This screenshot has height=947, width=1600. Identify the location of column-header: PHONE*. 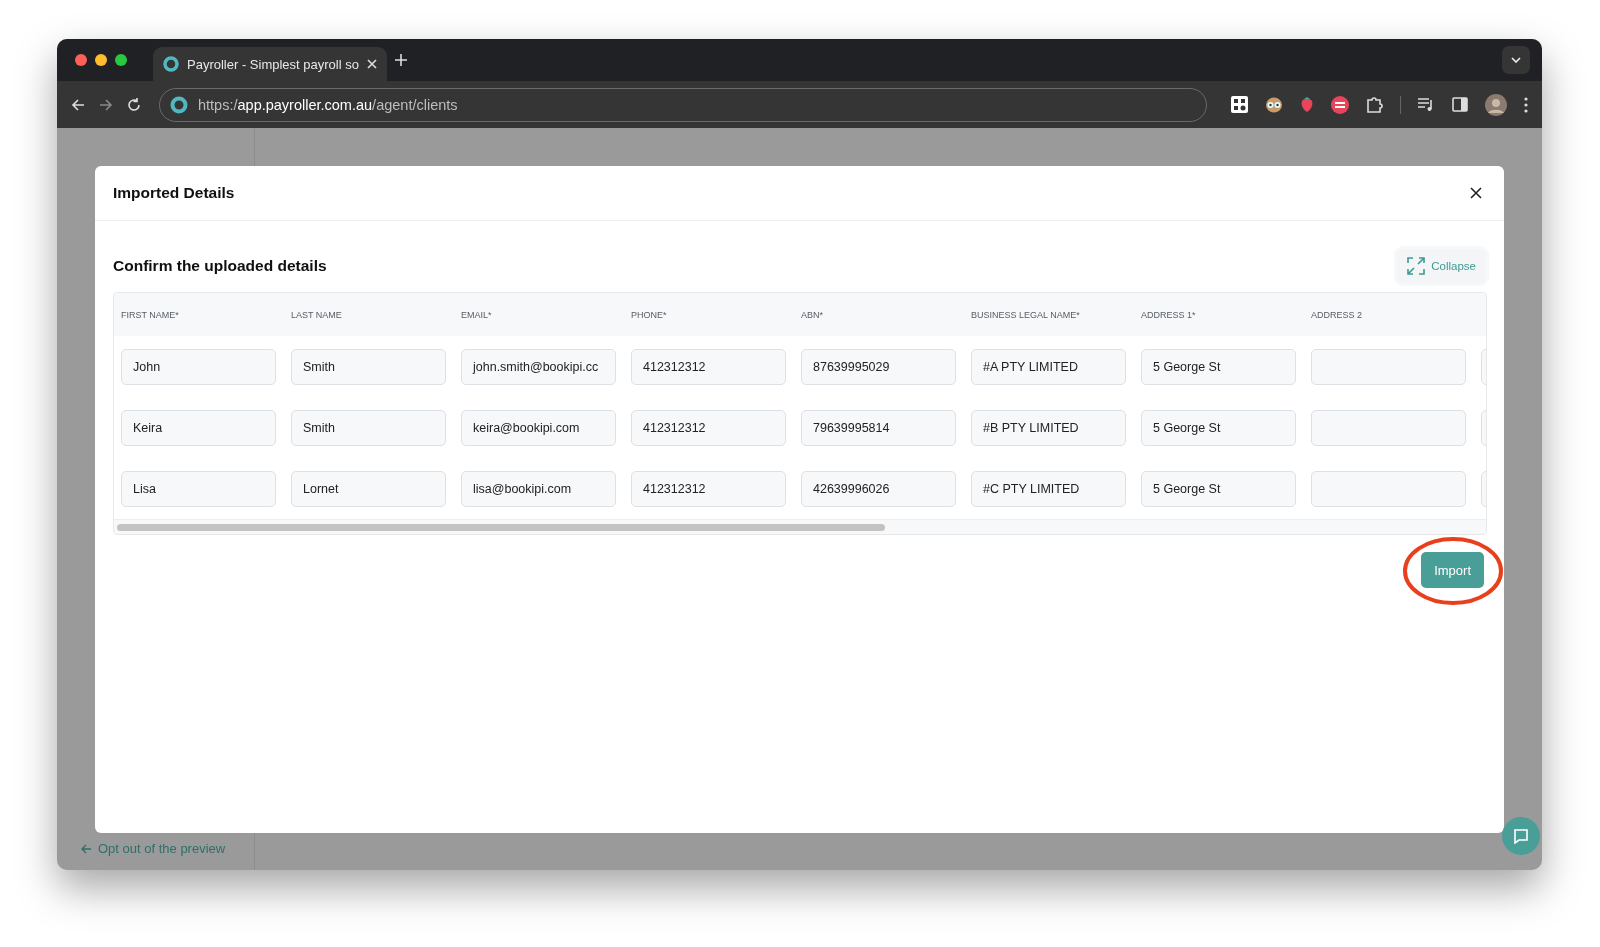
(649, 314).